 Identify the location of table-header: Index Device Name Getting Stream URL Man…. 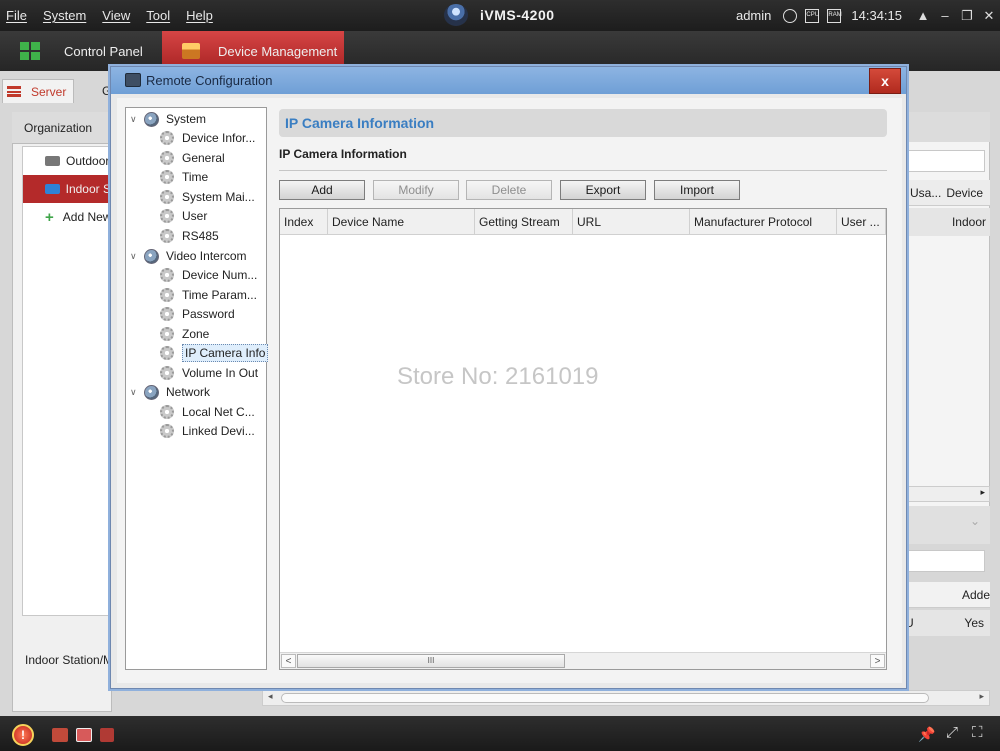
(583, 222).